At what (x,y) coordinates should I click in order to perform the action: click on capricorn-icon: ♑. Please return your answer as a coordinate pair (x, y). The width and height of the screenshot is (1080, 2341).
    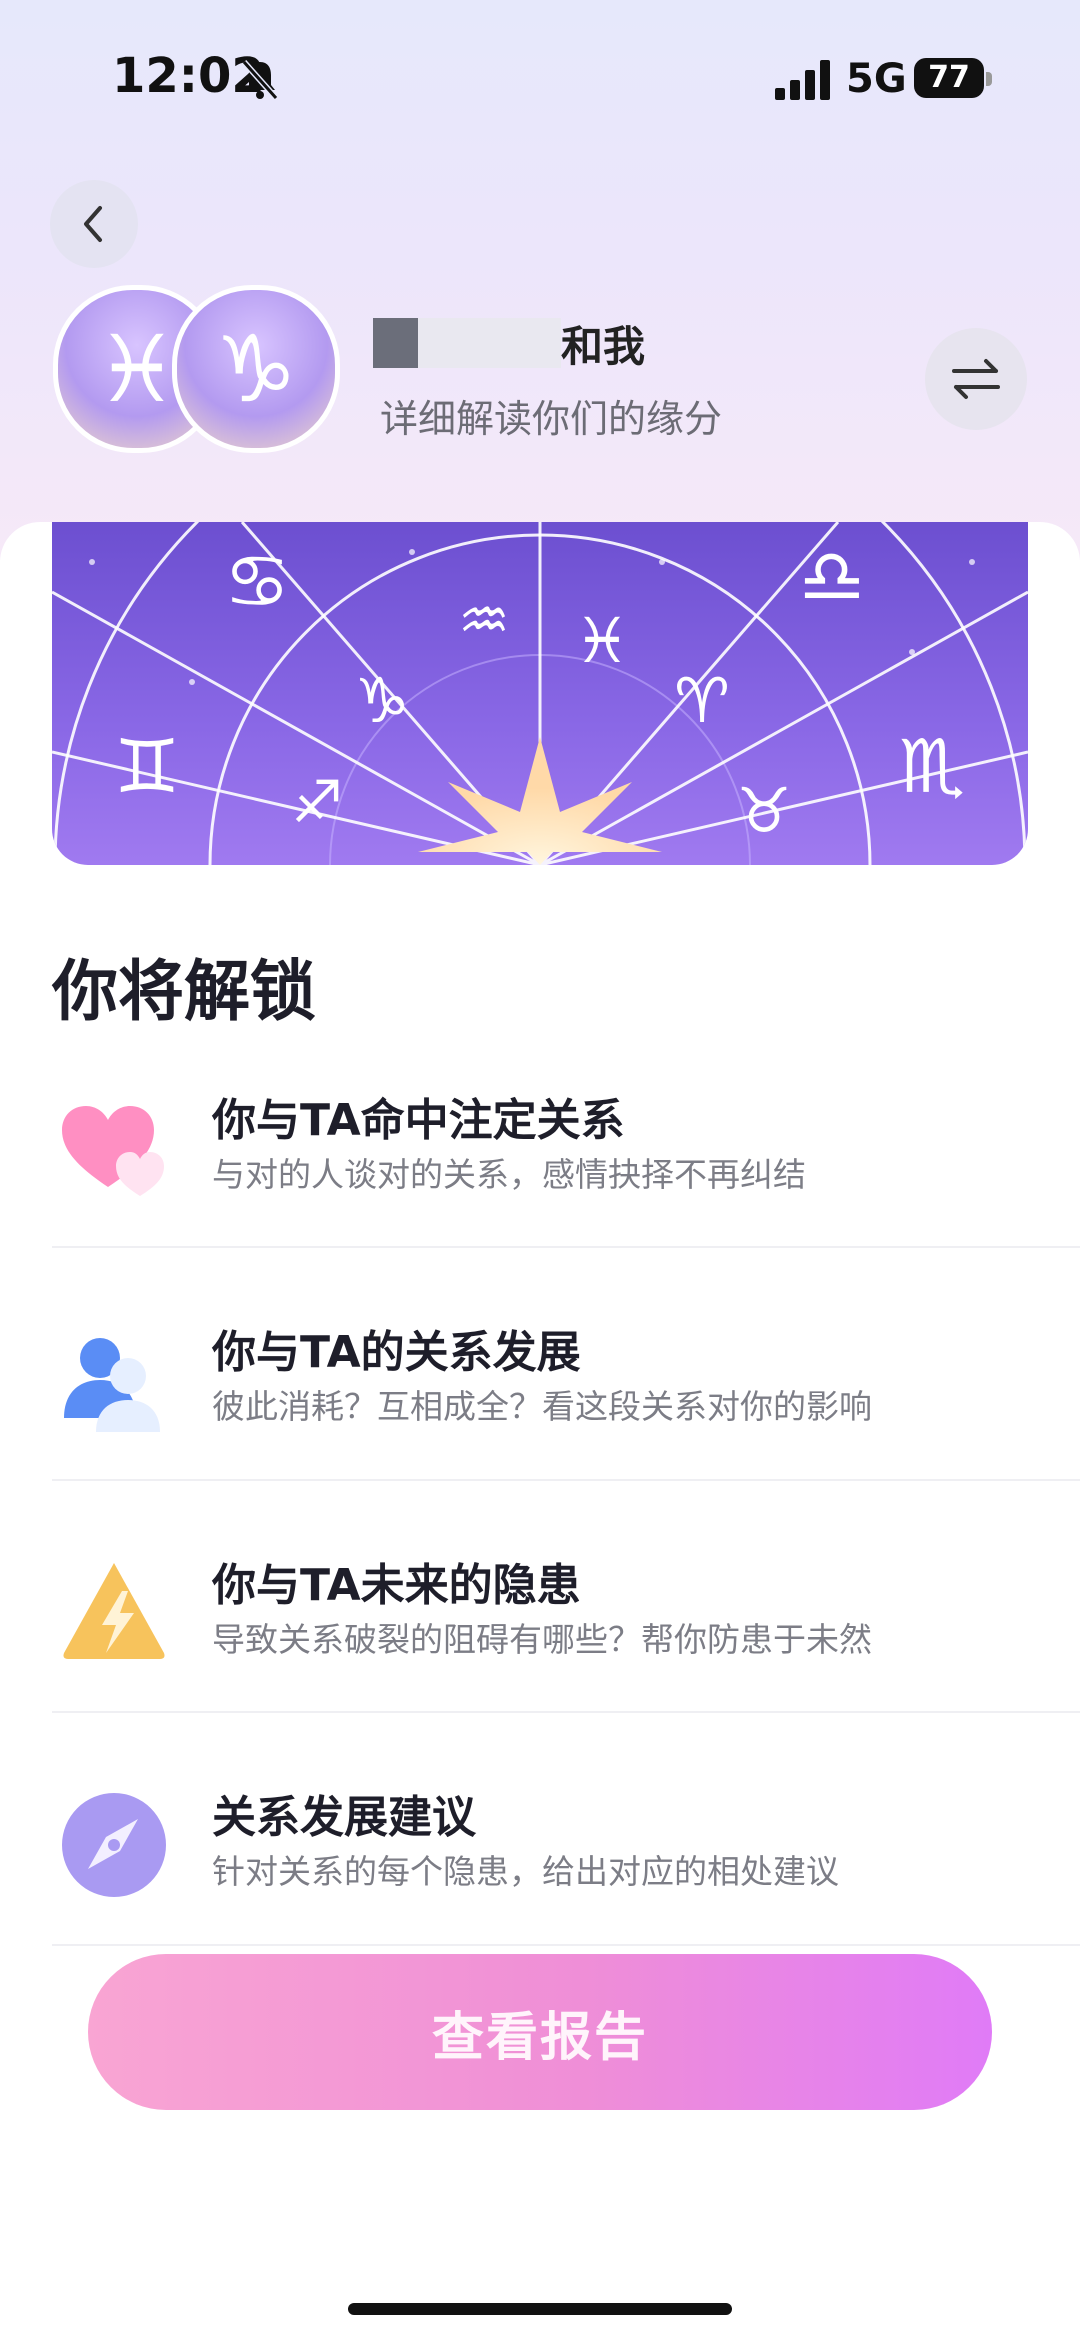
    Looking at the image, I should click on (256, 369).